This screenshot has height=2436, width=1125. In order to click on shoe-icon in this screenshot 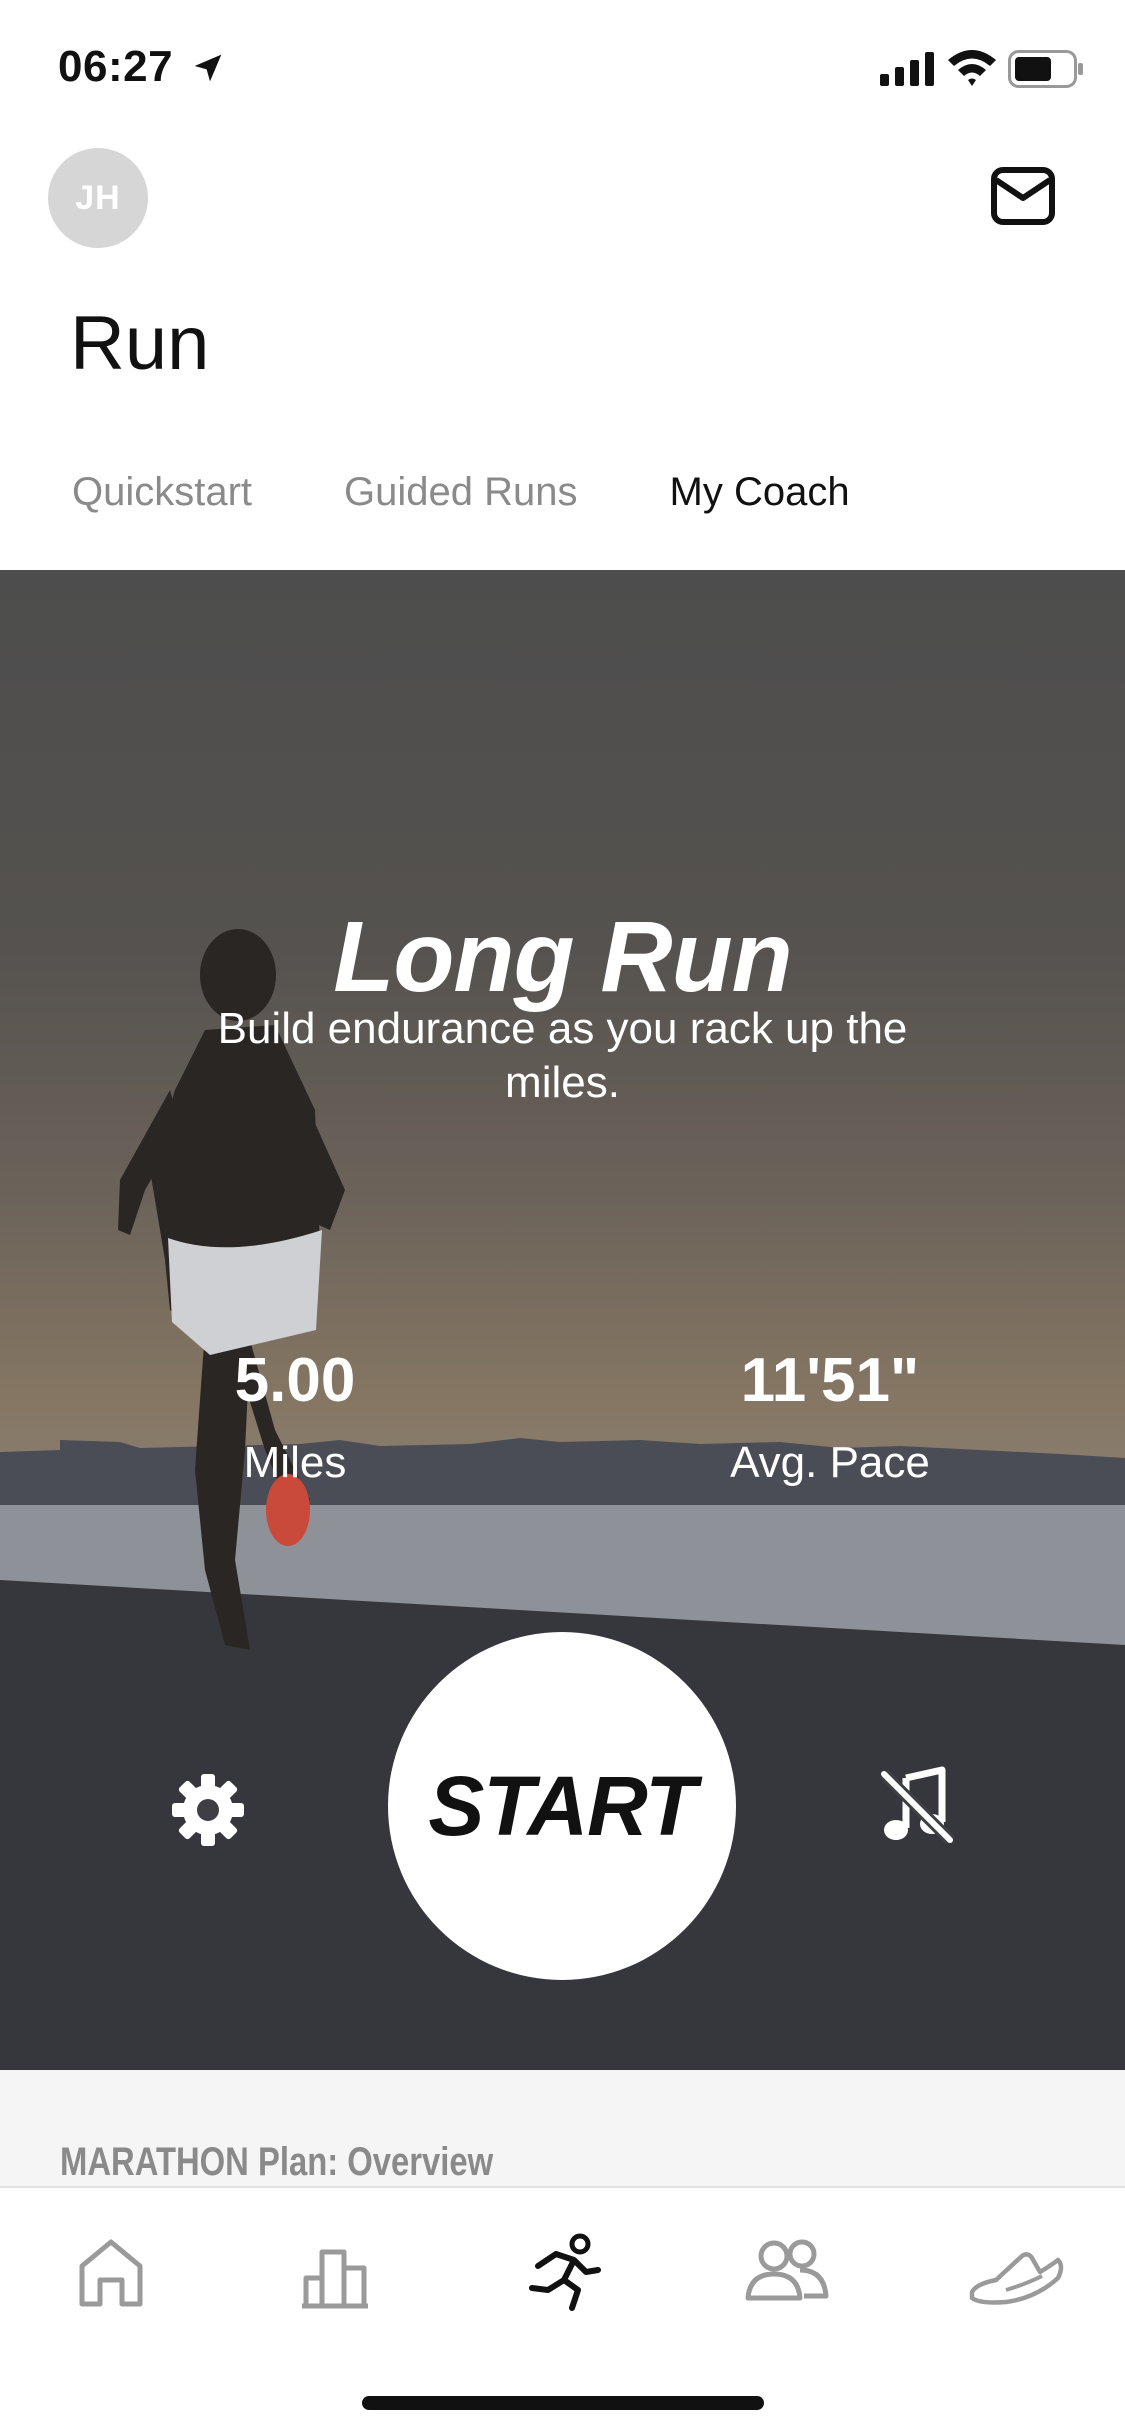, I will do `click(1016, 2272)`.